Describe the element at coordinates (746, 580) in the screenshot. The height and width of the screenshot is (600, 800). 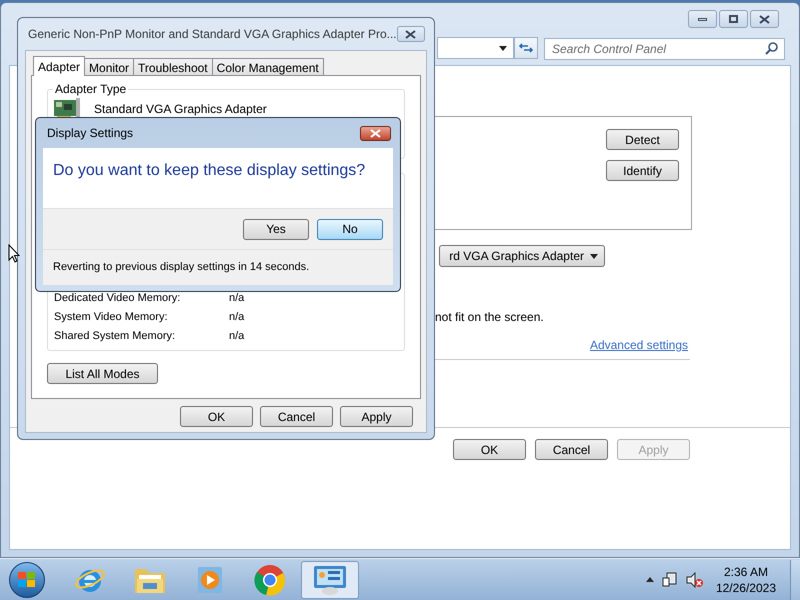
I see `clock: 2:36 AM 12/26/2023` at that location.